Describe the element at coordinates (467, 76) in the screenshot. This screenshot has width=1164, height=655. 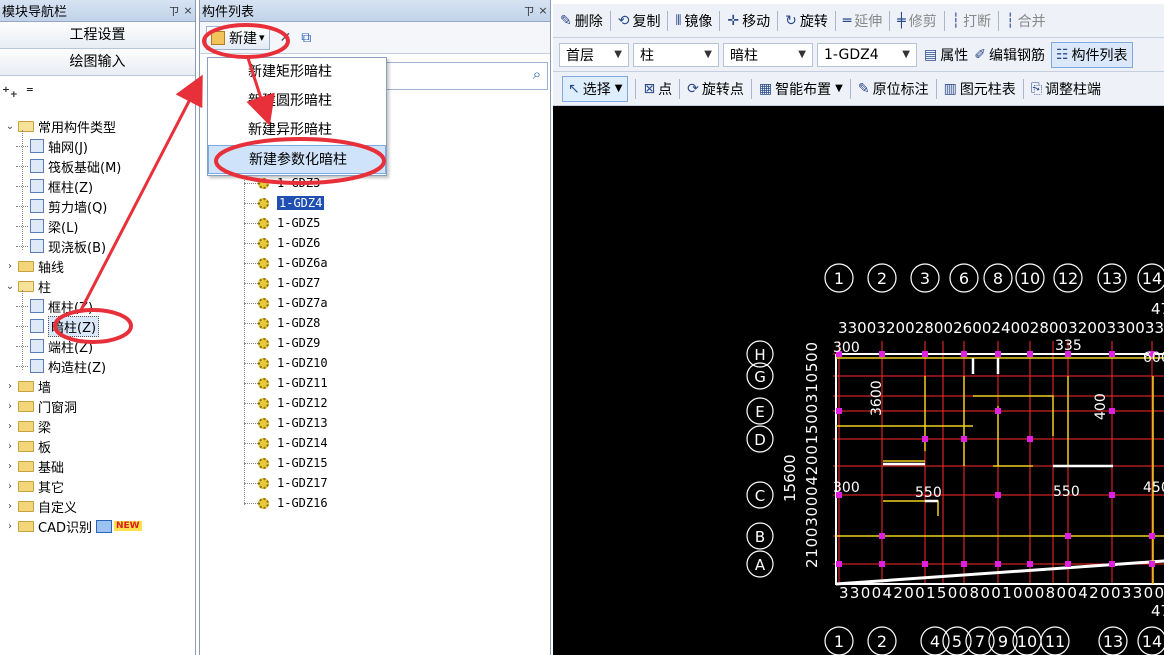
I see `search-input: ⌕` at that location.